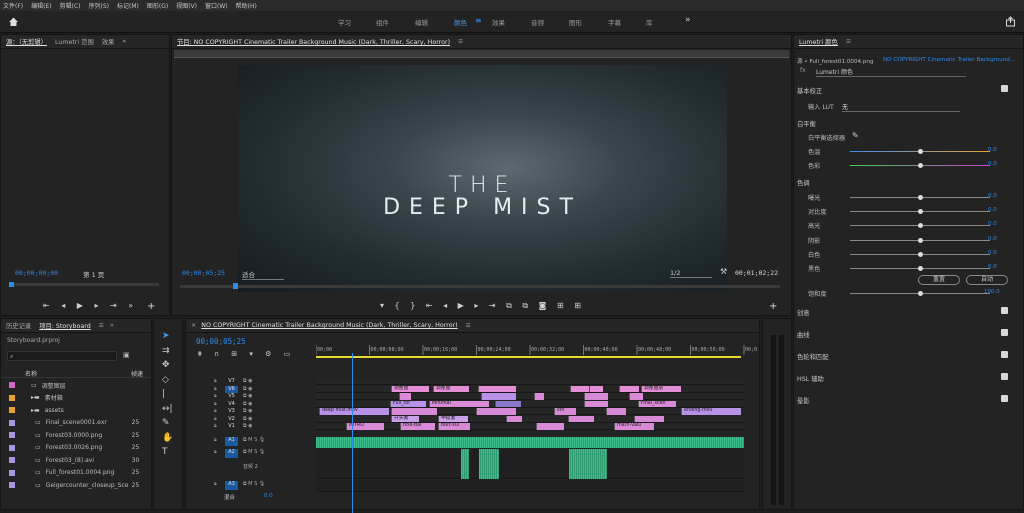 Image resolution: width=1024 pixels, height=513 pixels. I want to click on project-item: ▭ Forest03.0026.png 25, so click(76, 448).